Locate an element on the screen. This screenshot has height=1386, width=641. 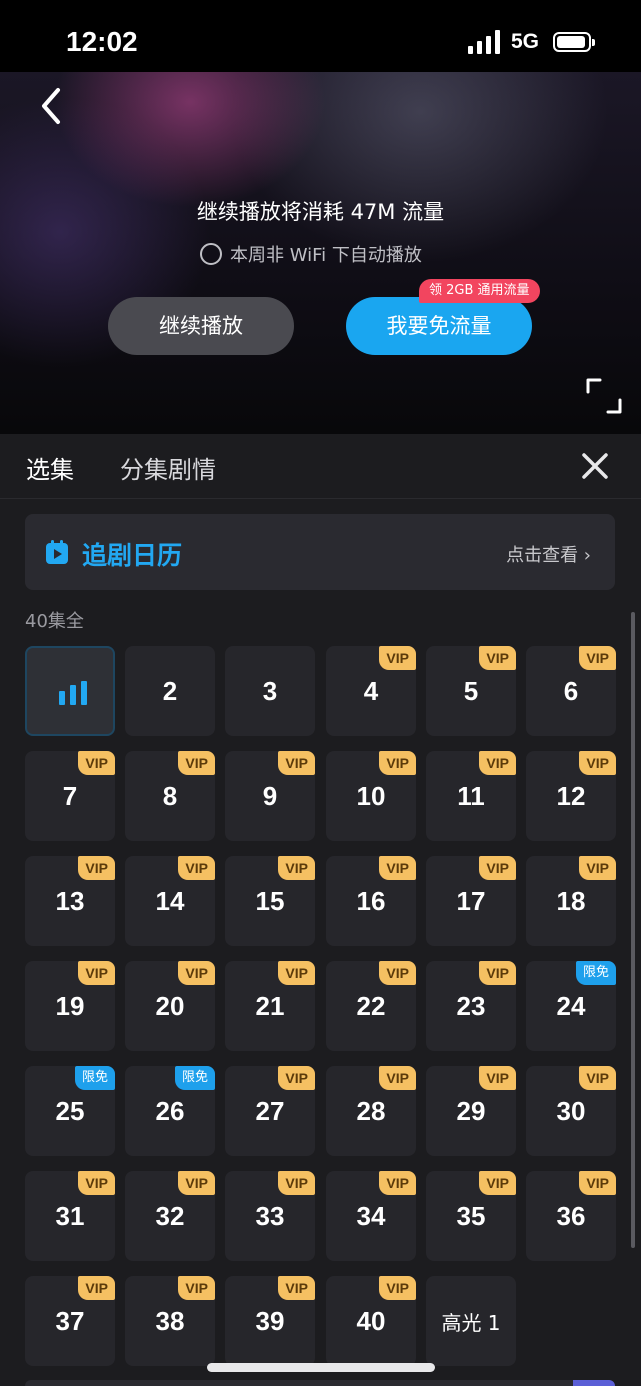
network-type: 5G is located at coordinates (525, 41).